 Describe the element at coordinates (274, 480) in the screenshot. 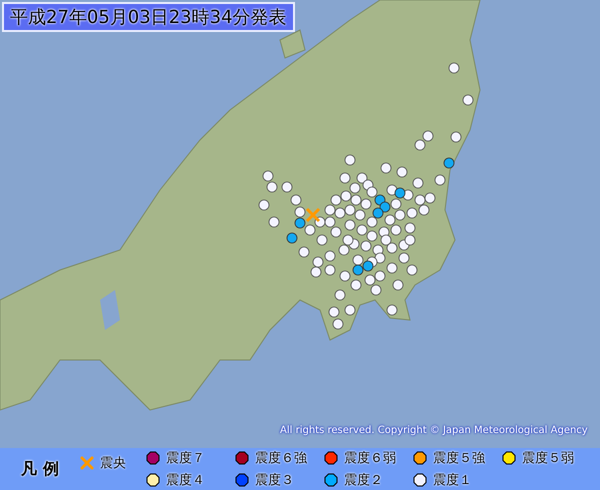

I see `legend-label: 震度３` at that location.